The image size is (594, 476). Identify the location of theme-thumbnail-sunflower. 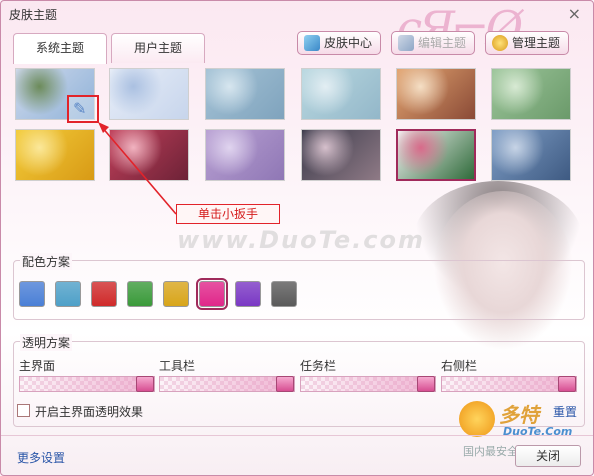
(55, 155).